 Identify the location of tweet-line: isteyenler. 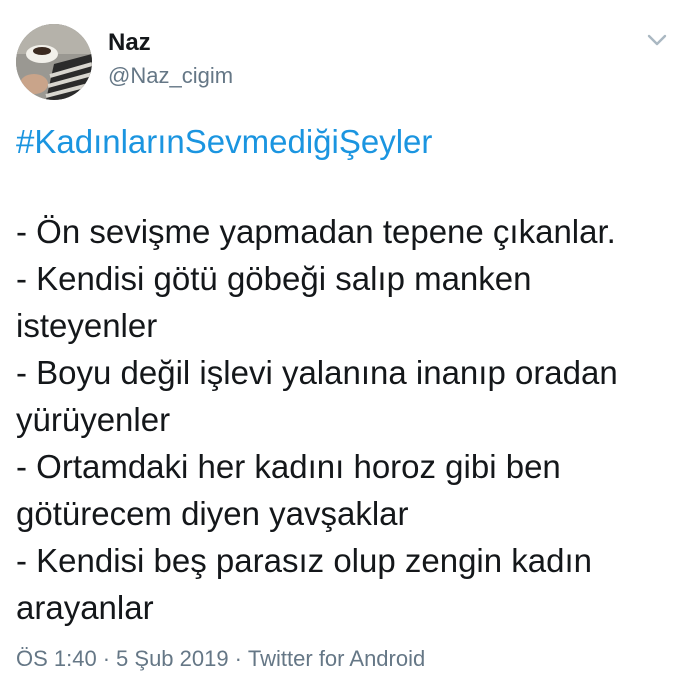
(87, 325).